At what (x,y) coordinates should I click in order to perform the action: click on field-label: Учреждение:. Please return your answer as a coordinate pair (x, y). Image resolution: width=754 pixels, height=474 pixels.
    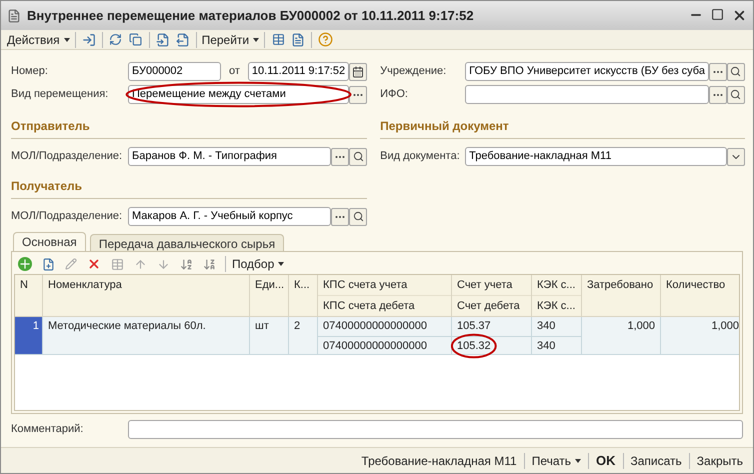
    Looking at the image, I should click on (414, 72).